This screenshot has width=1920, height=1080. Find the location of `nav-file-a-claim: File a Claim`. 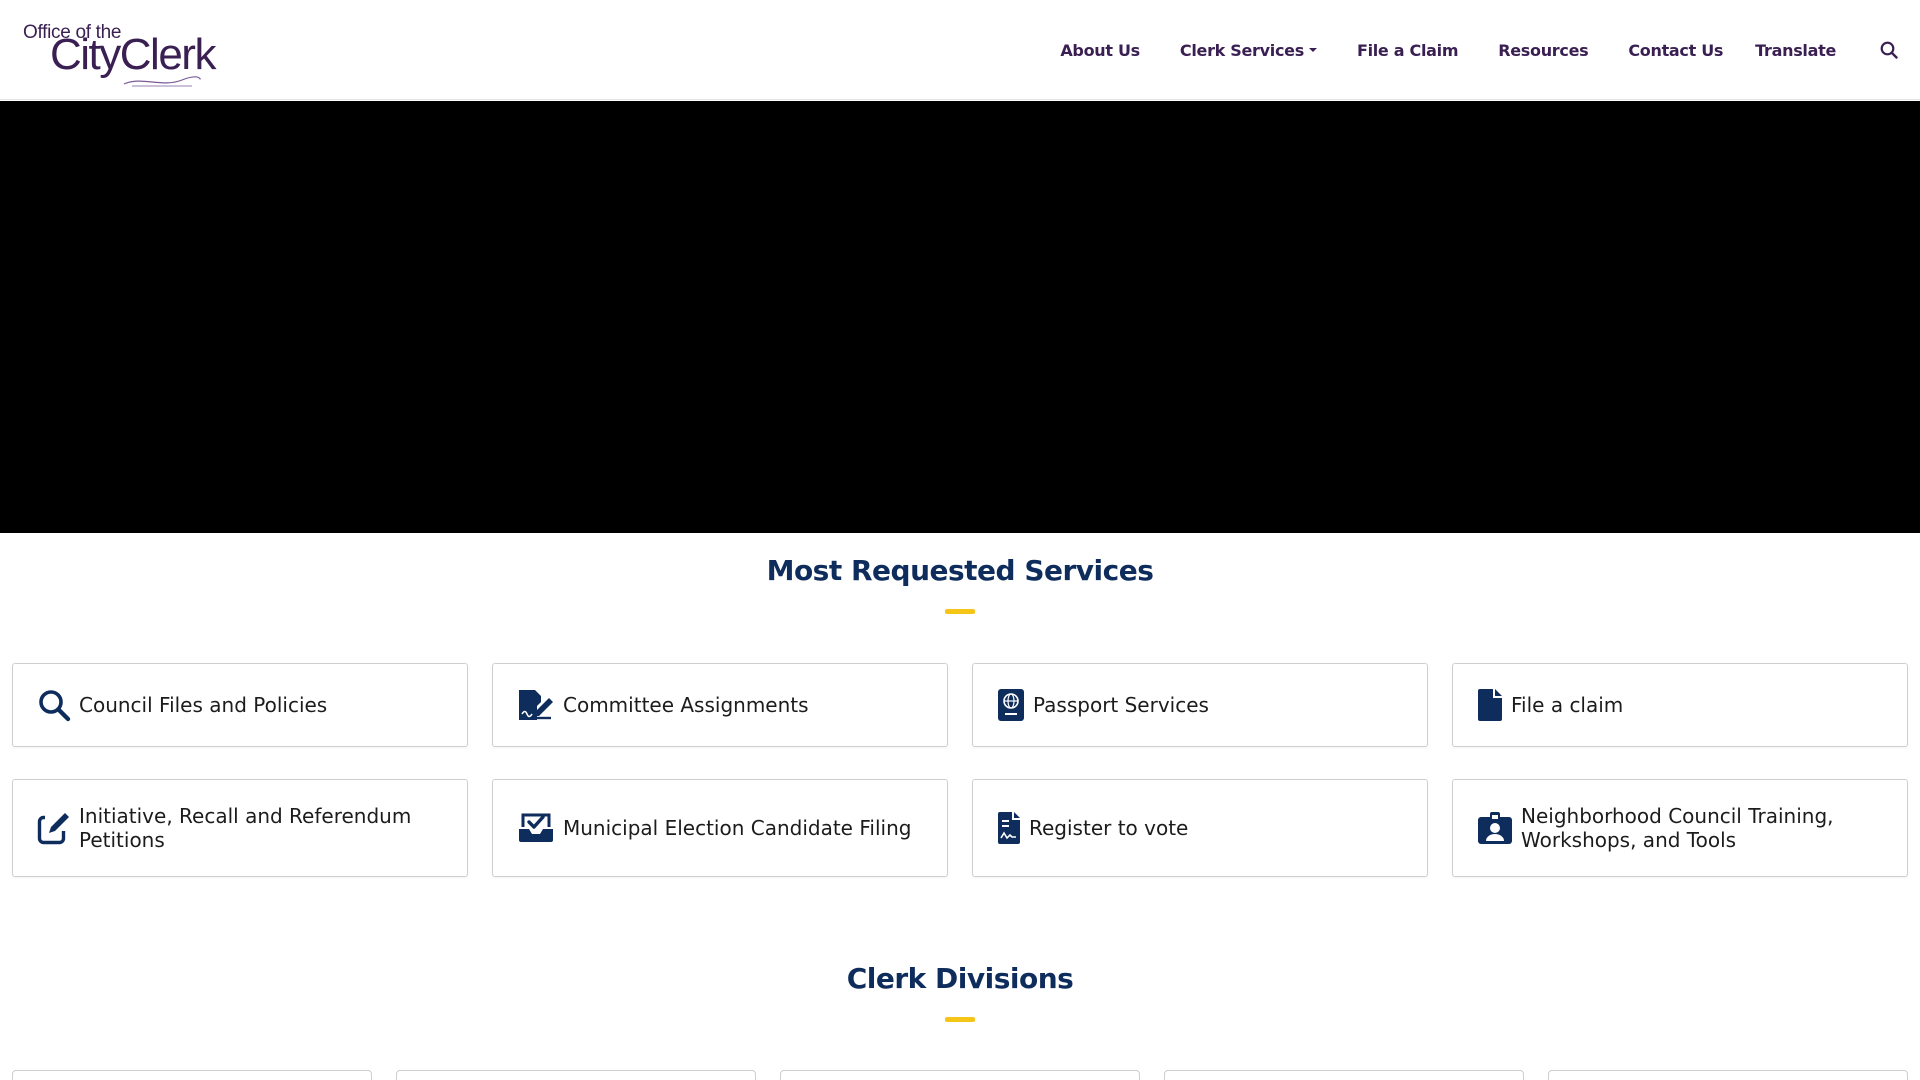

nav-file-a-claim: File a Claim is located at coordinates (1407, 50).